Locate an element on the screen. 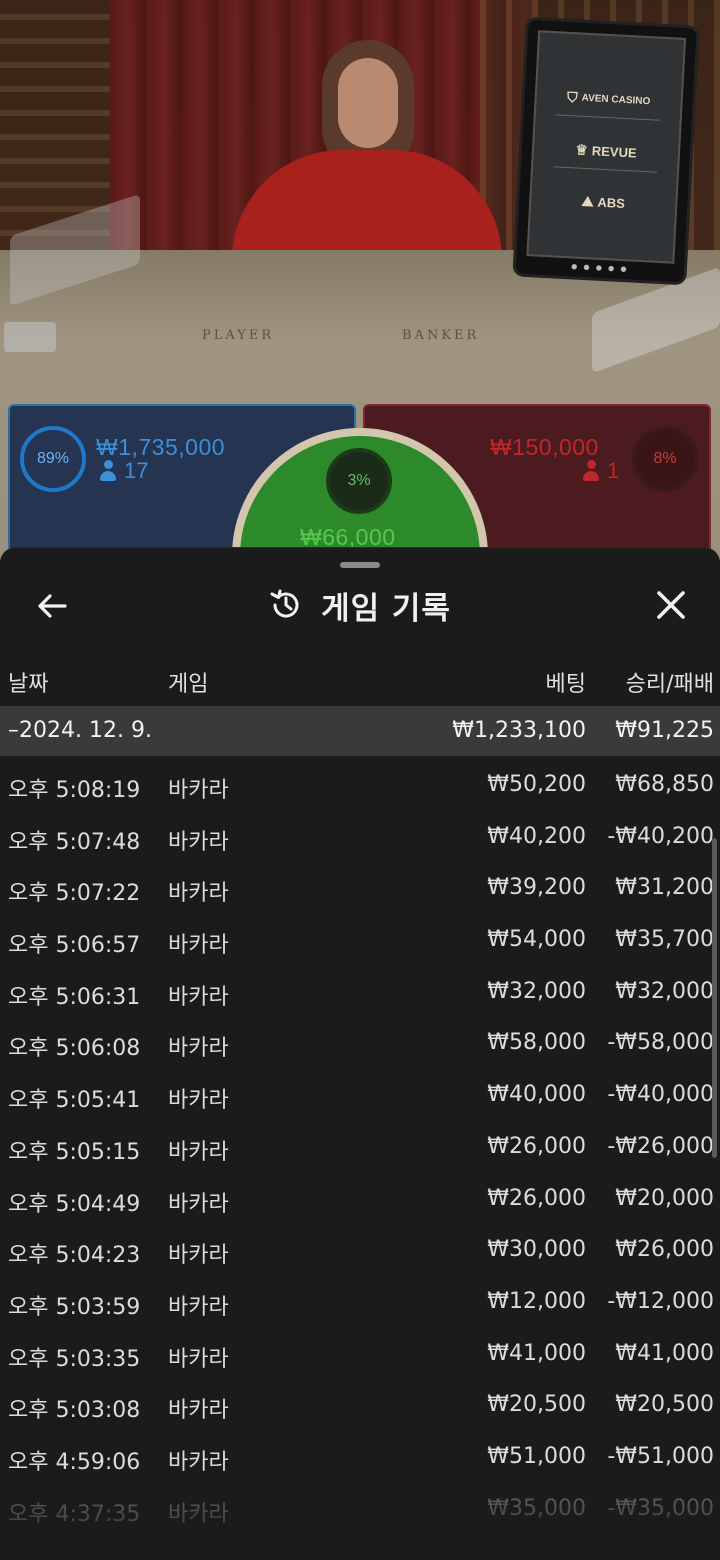 This screenshot has width=720, height=1560. player-bettor-count: 17 is located at coordinates (124, 471).